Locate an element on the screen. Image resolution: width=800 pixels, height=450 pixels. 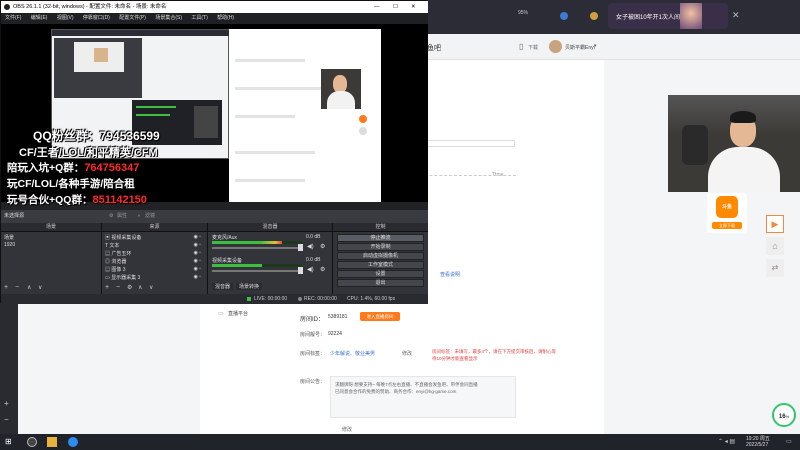
minus-icon: − is located at coordinates (6, 419).